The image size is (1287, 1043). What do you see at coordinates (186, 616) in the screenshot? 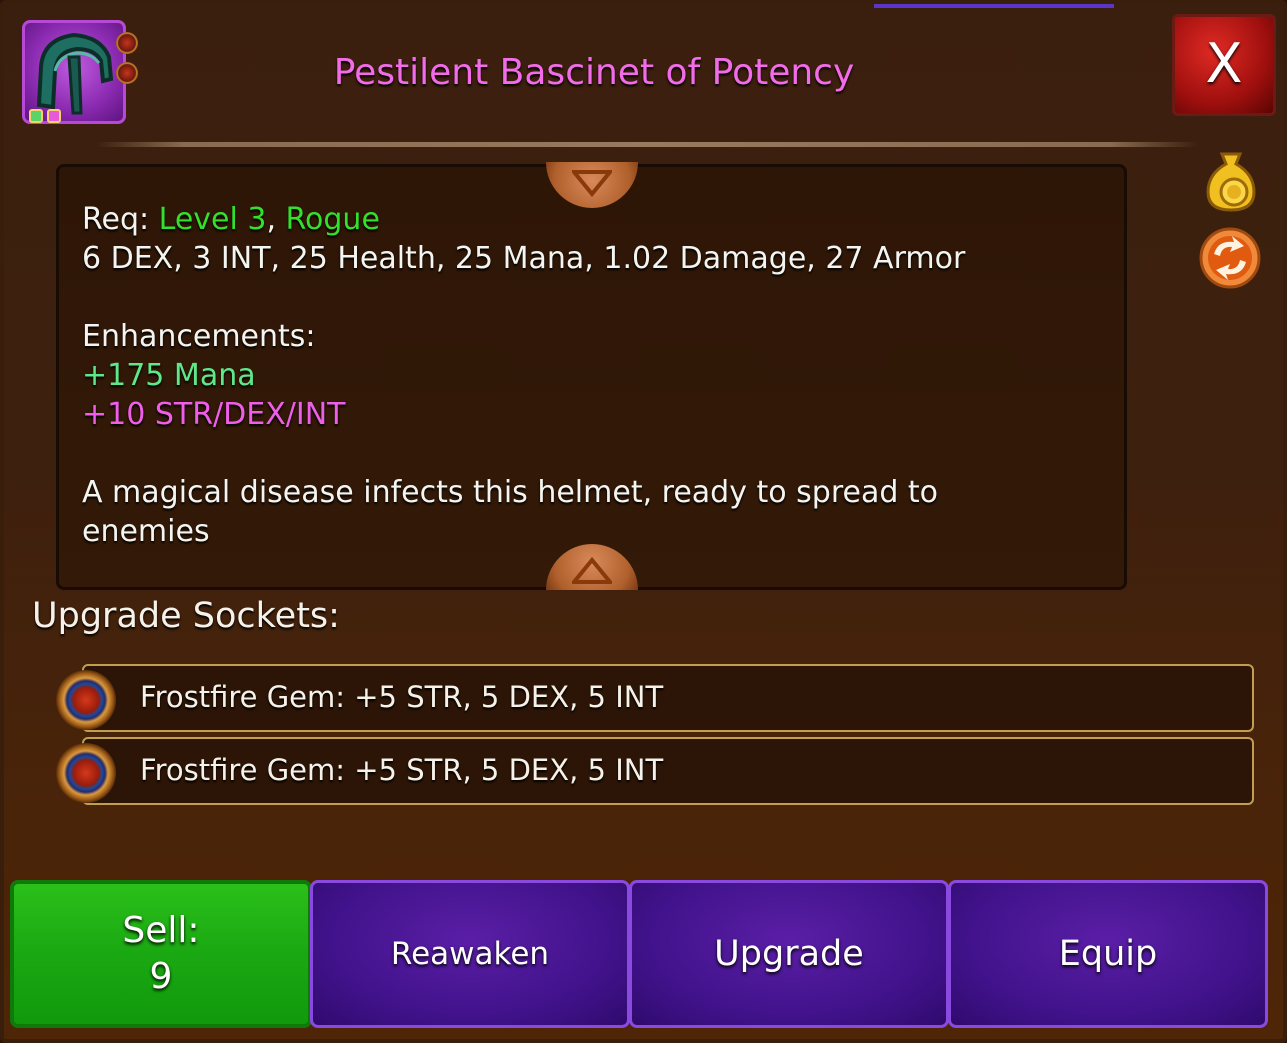
I see `upgrade-sockets-title: Upgrade Sockets:` at bounding box center [186, 616].